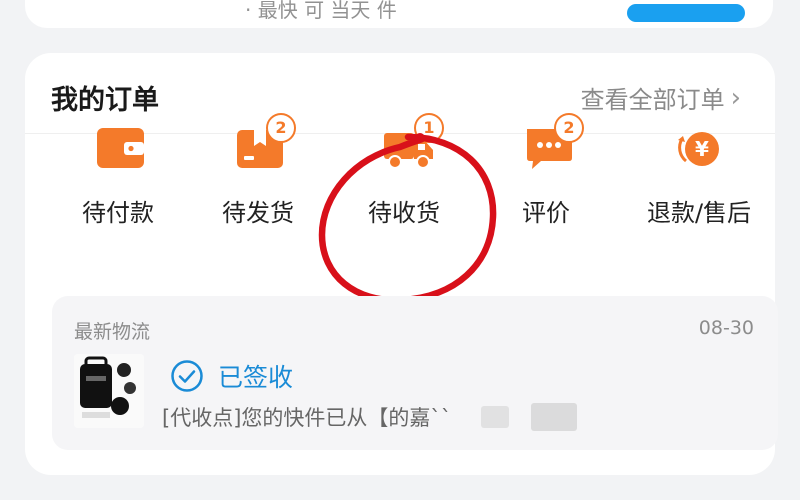  Describe the element at coordinates (105, 100) in the screenshot. I see `card-title: 我的订单` at that location.